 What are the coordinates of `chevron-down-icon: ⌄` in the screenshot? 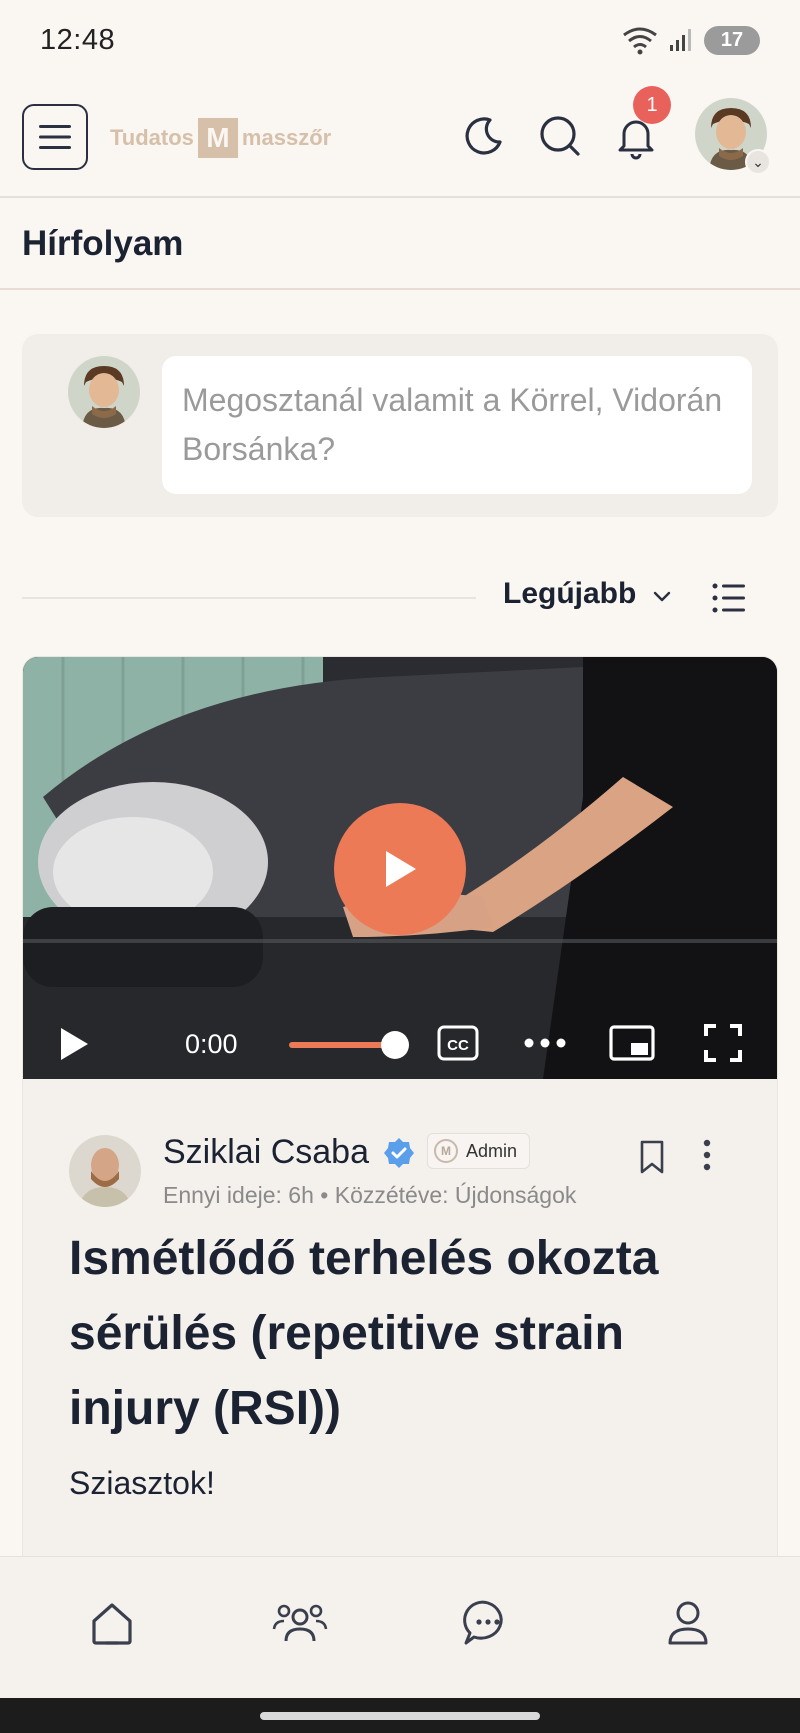 It's located at (758, 162).